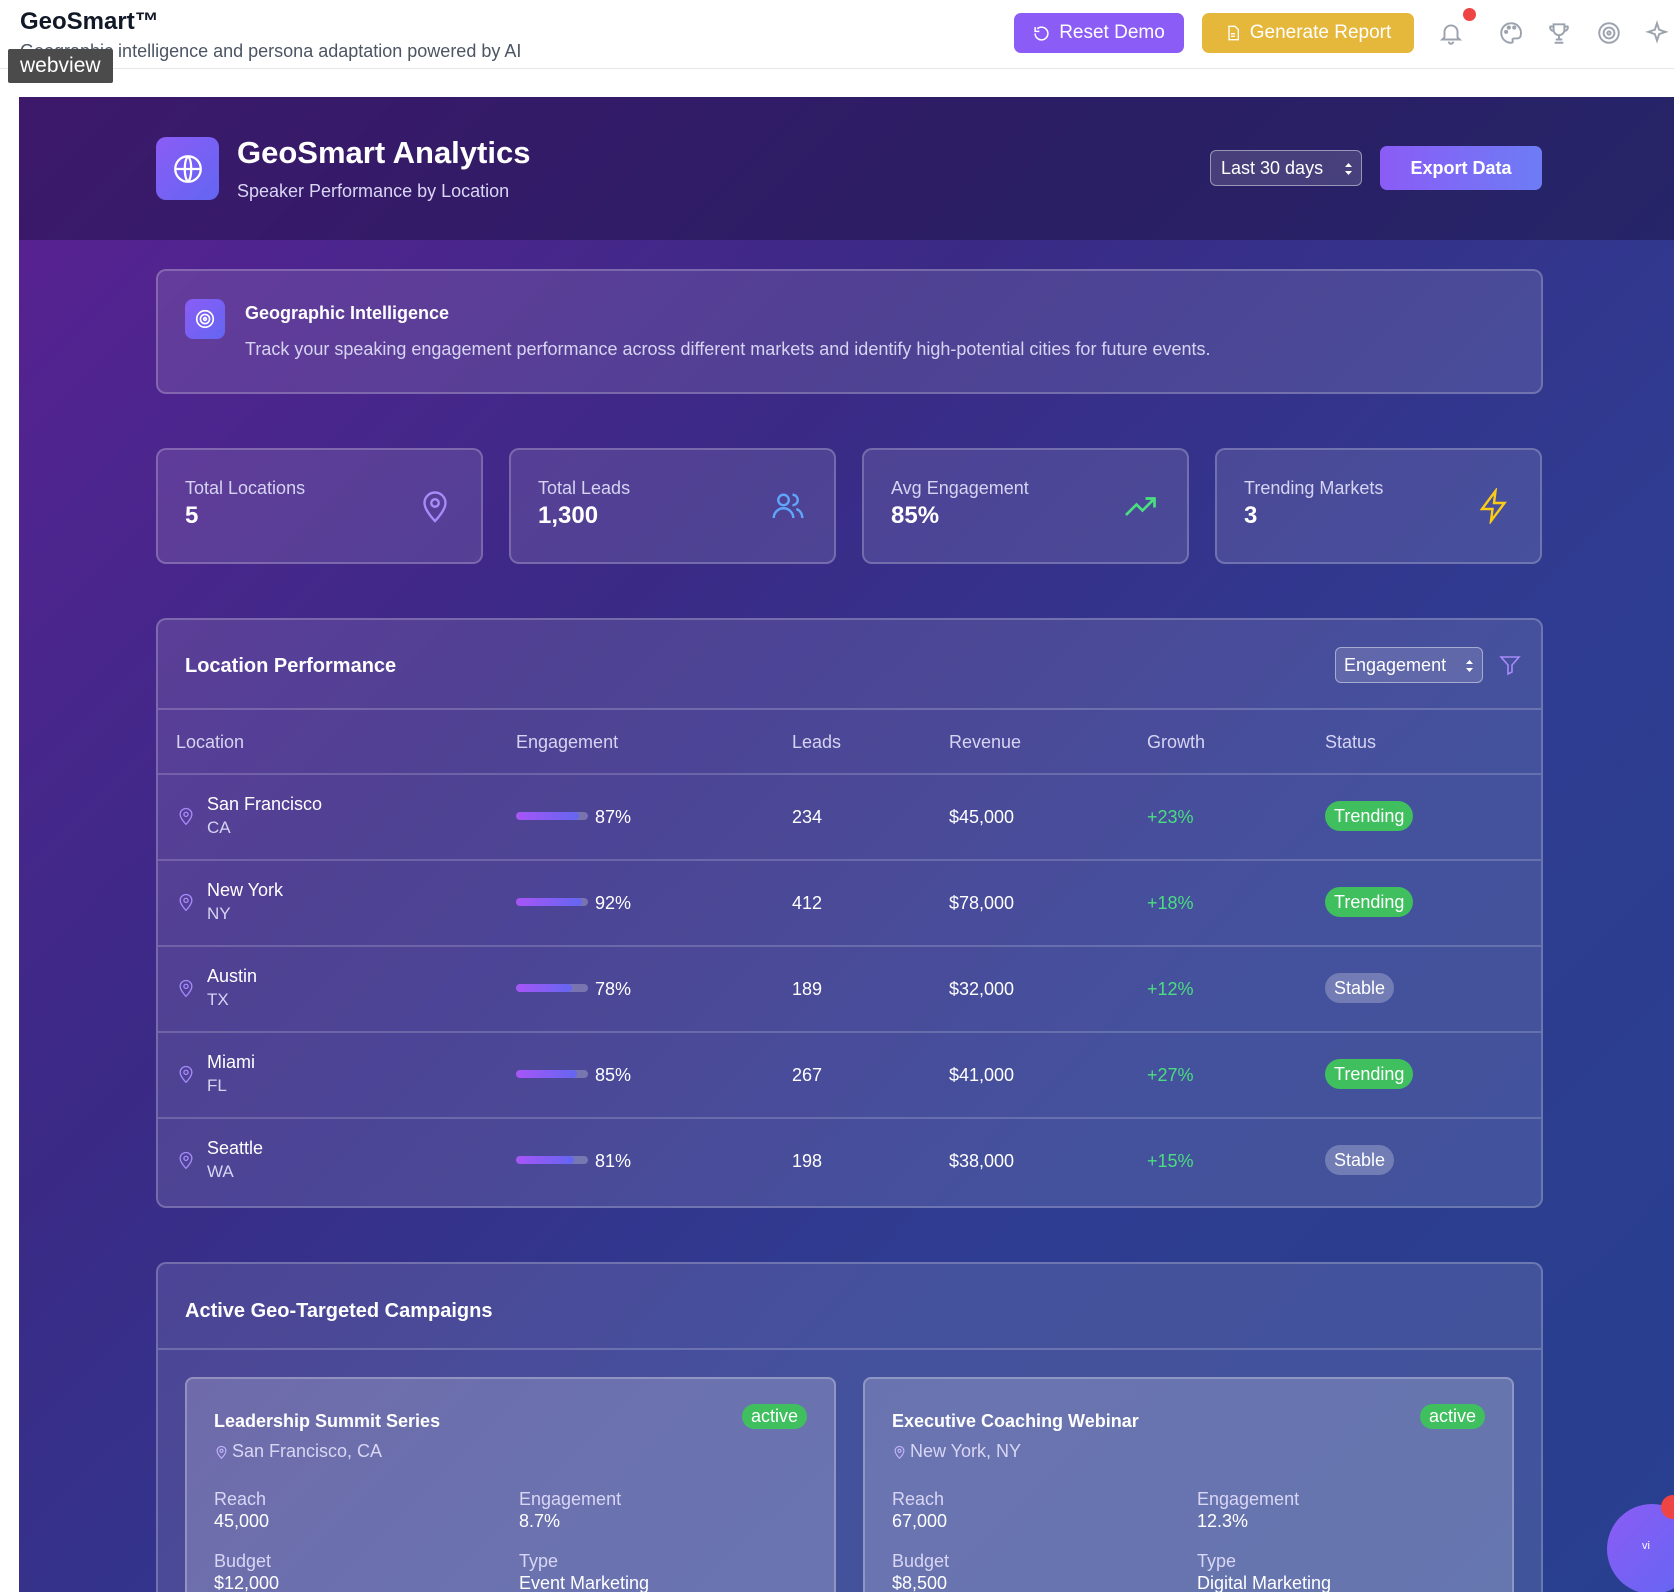 This screenshot has width=1674, height=1592. I want to click on stat-value: 85%, so click(915, 515).